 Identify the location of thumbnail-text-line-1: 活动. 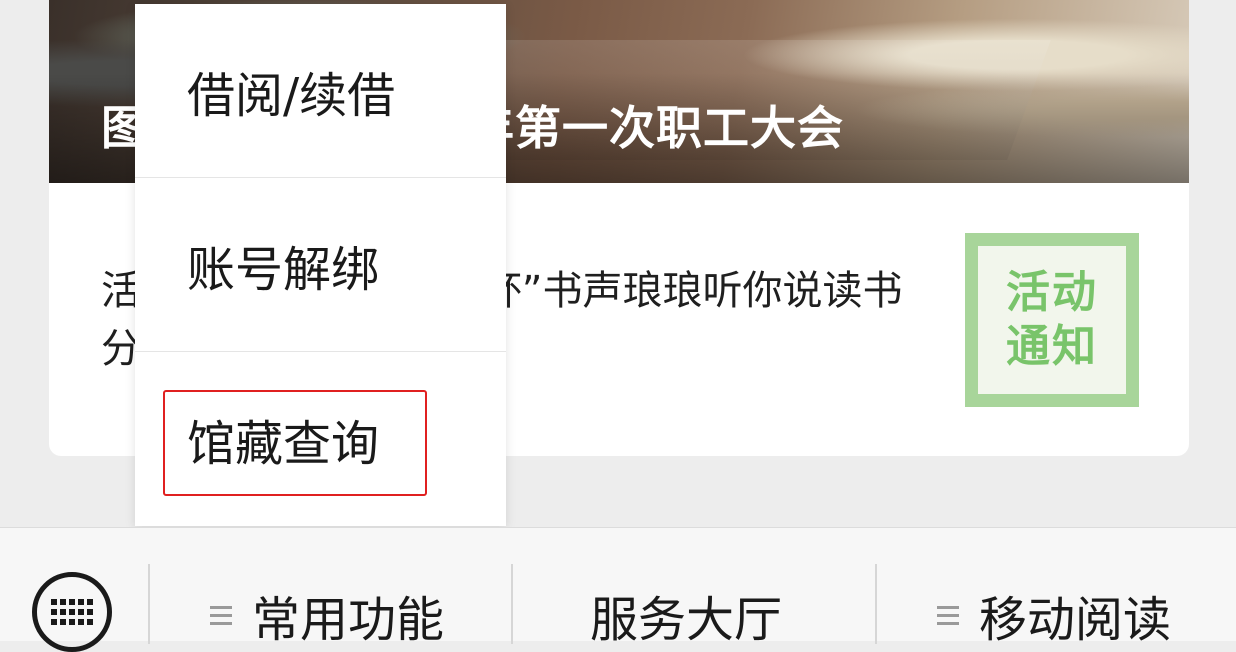
(1052, 292).